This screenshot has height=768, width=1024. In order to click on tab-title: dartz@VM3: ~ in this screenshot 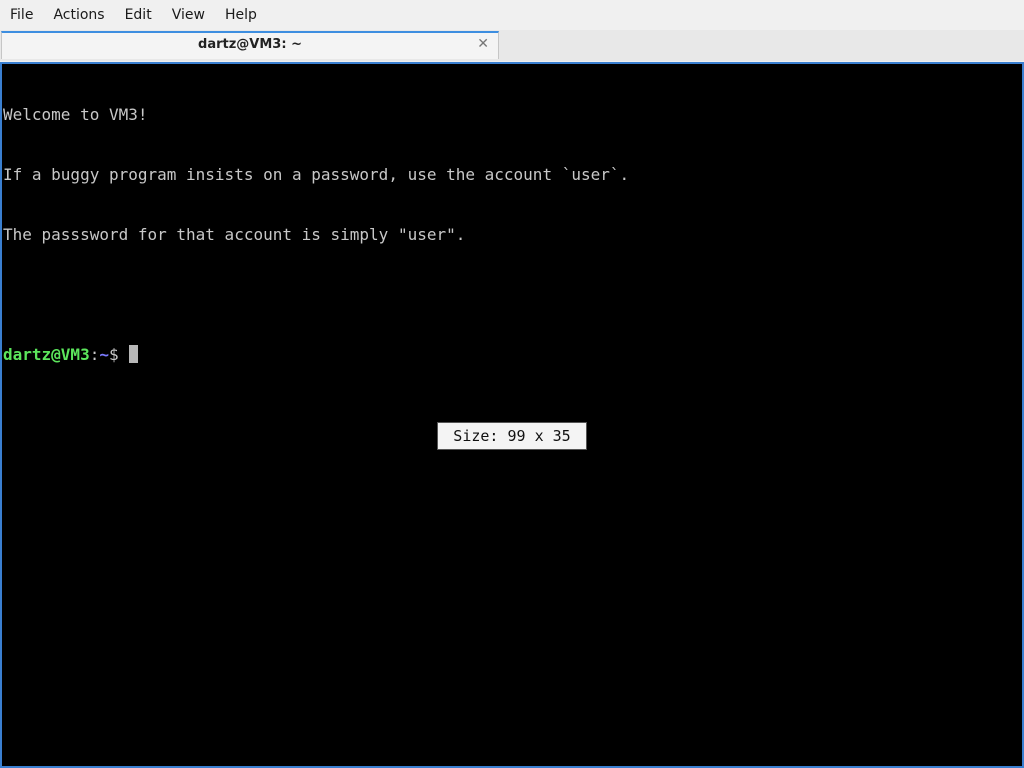, I will do `click(250, 44)`.